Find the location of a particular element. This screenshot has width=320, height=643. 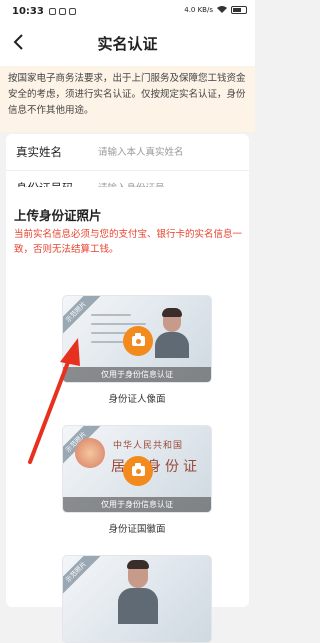

id-back-caption: 身份证国徽面 is located at coordinates (137, 529).